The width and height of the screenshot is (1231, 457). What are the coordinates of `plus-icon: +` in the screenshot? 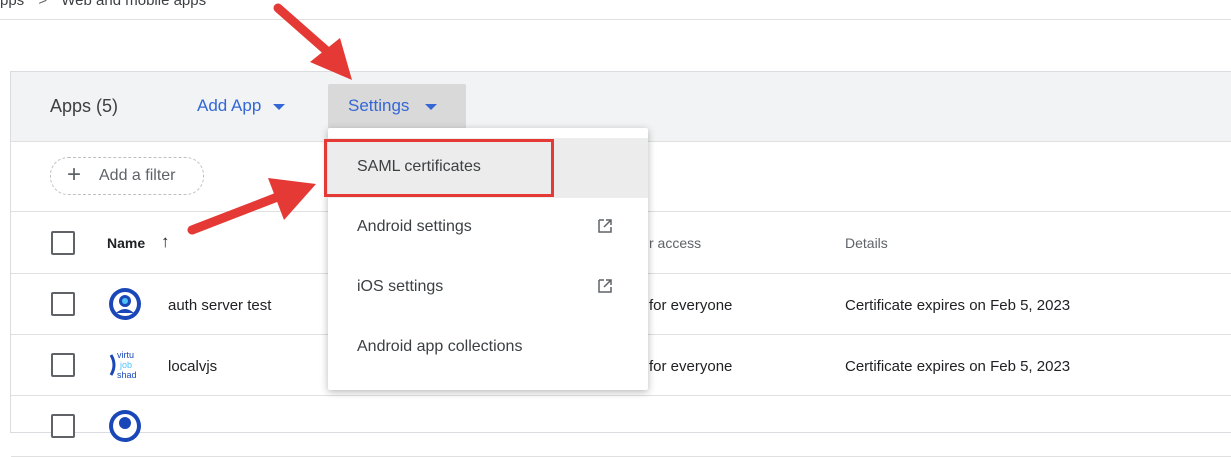 It's located at (74, 174).